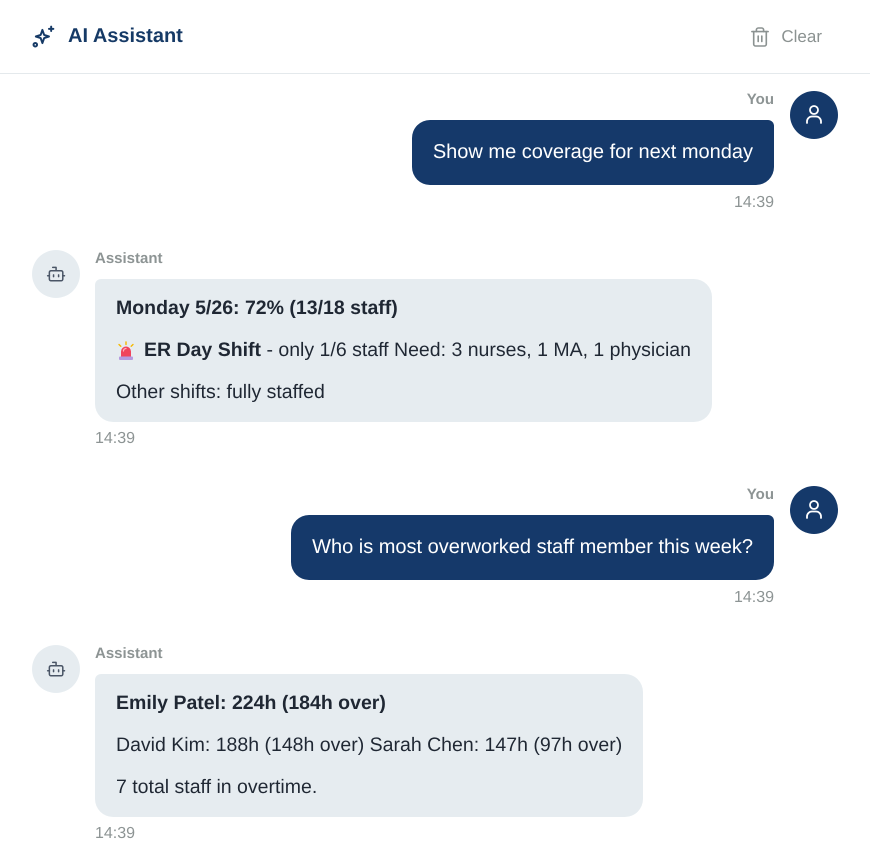 The height and width of the screenshot is (864, 870). I want to click on app-title: AI Assistant, so click(125, 36).